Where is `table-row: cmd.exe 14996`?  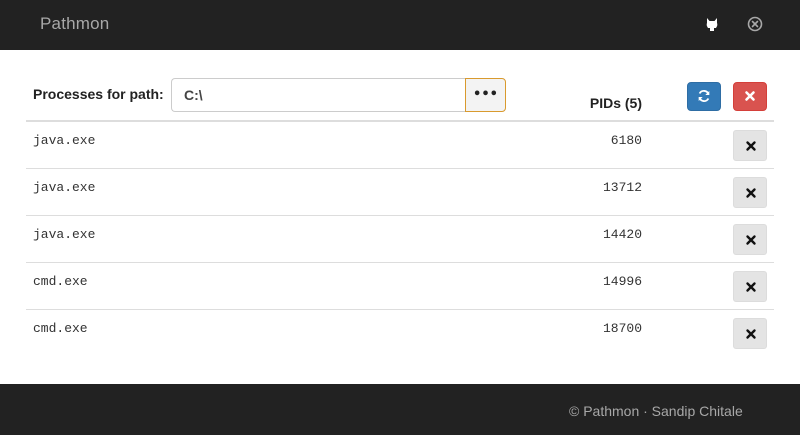 table-row: cmd.exe 14996 is located at coordinates (400, 285).